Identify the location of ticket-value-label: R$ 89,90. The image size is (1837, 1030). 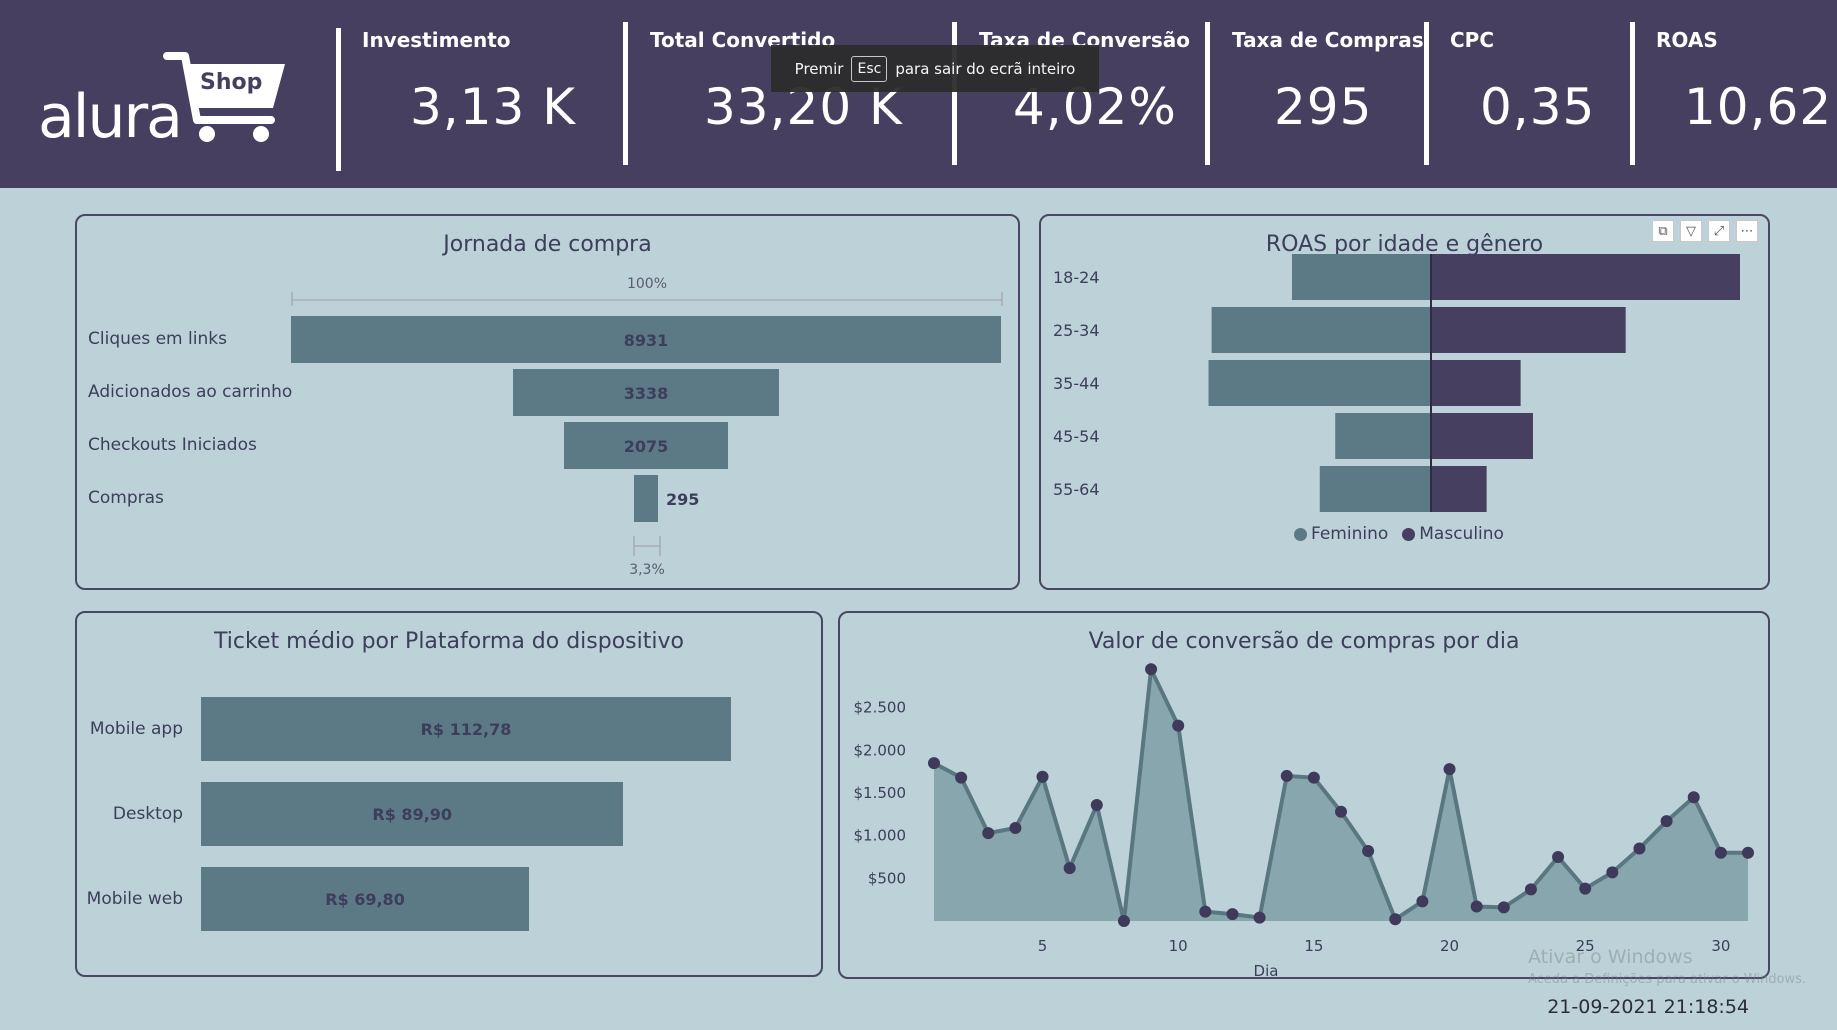
(412, 814).